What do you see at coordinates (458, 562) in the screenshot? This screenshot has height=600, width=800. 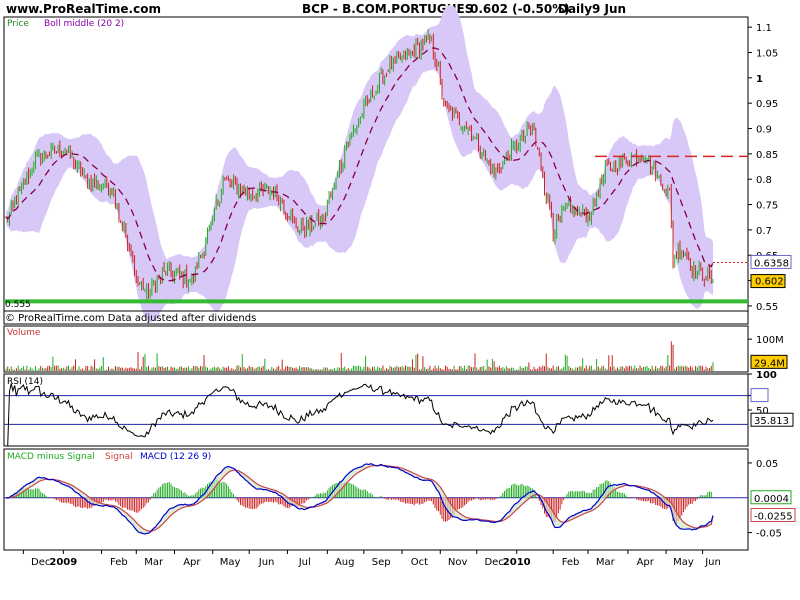 I see `date-label: Nov` at bounding box center [458, 562].